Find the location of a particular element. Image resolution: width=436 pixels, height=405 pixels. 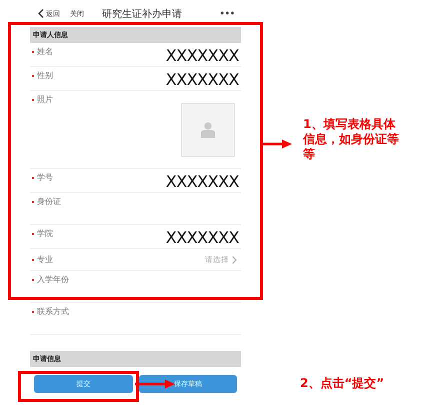

field-label: 学院 is located at coordinates (45, 233).